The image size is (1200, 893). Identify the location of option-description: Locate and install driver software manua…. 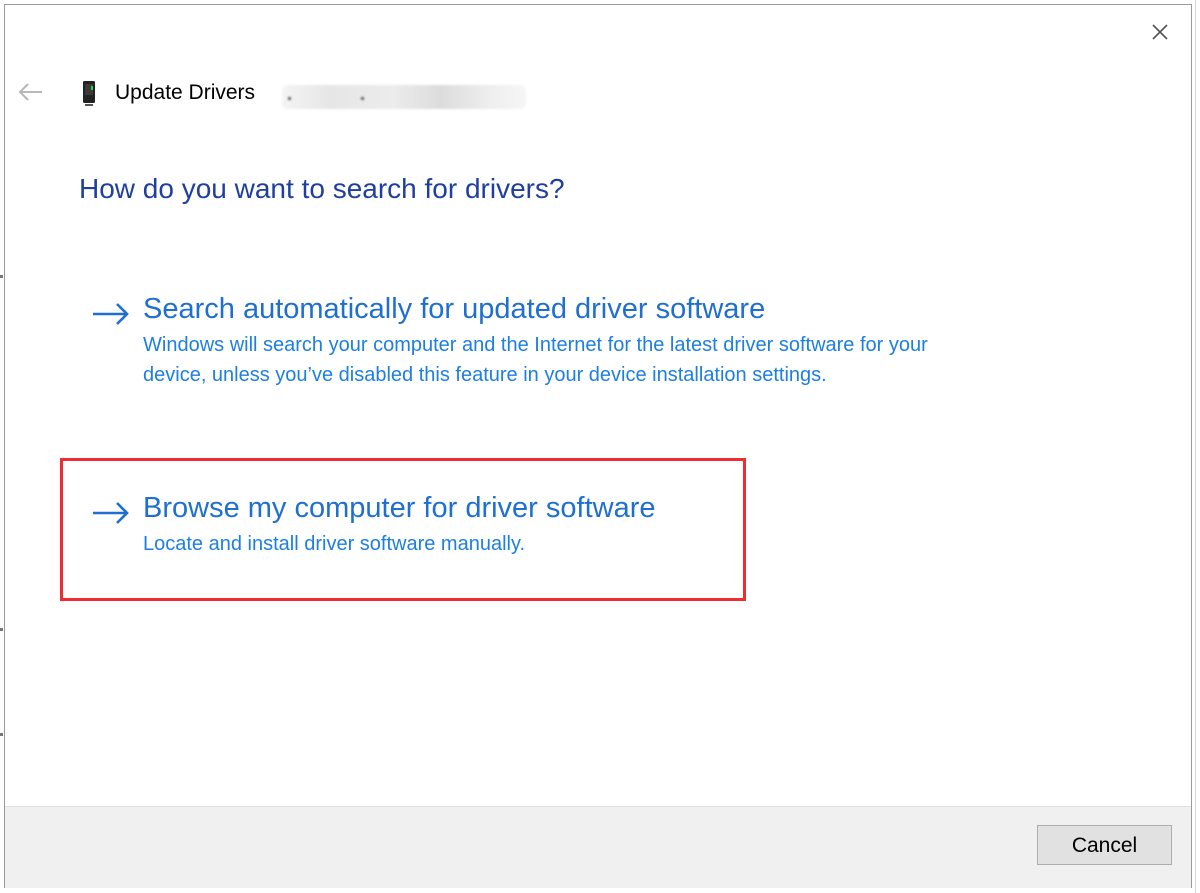
(334, 544).